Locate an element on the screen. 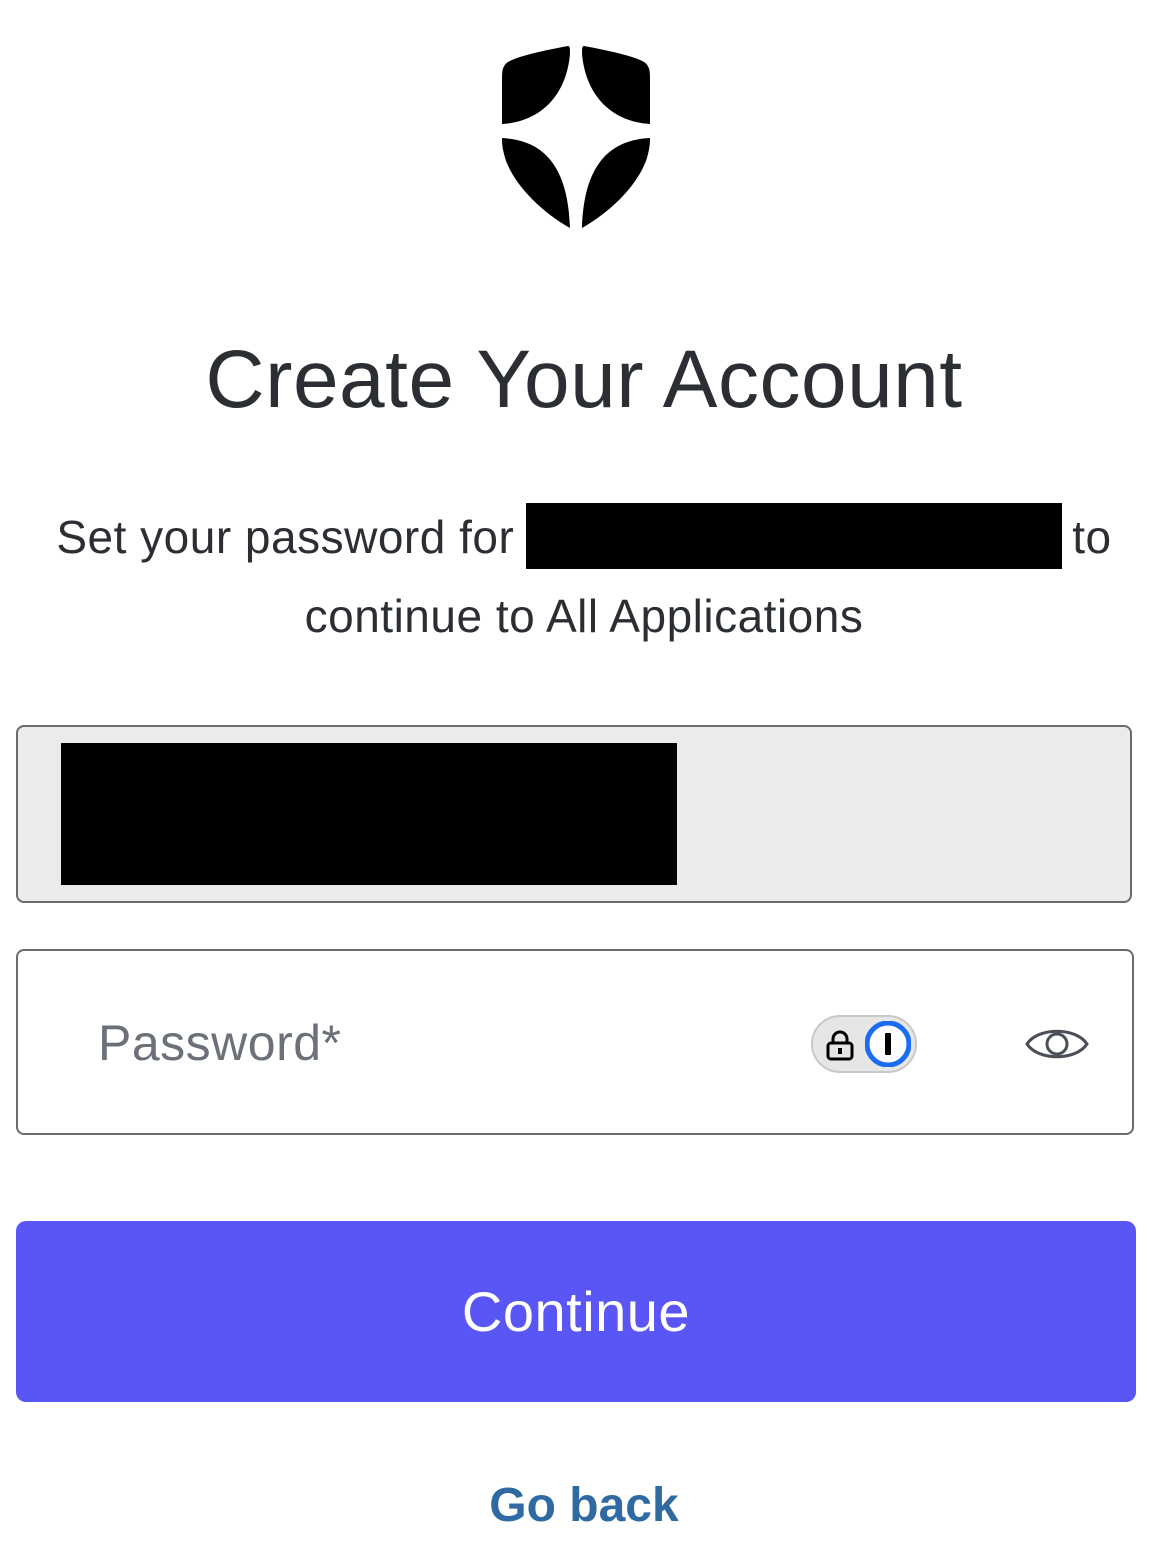 Image resolution: width=1168 pixels, height=1568 pixels. password-placeholder: Password* is located at coordinates (220, 1043).